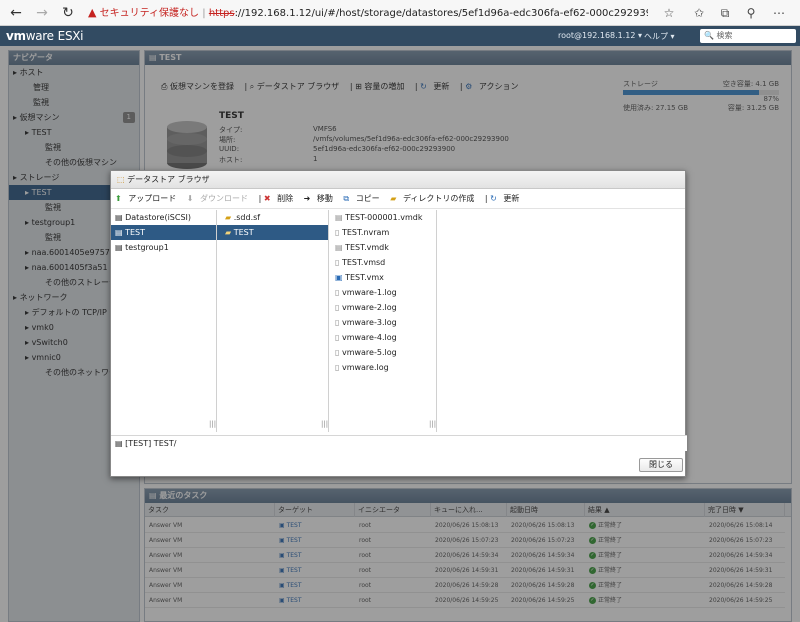  I want to click on browser-icon: ⬚, so click(121, 179).